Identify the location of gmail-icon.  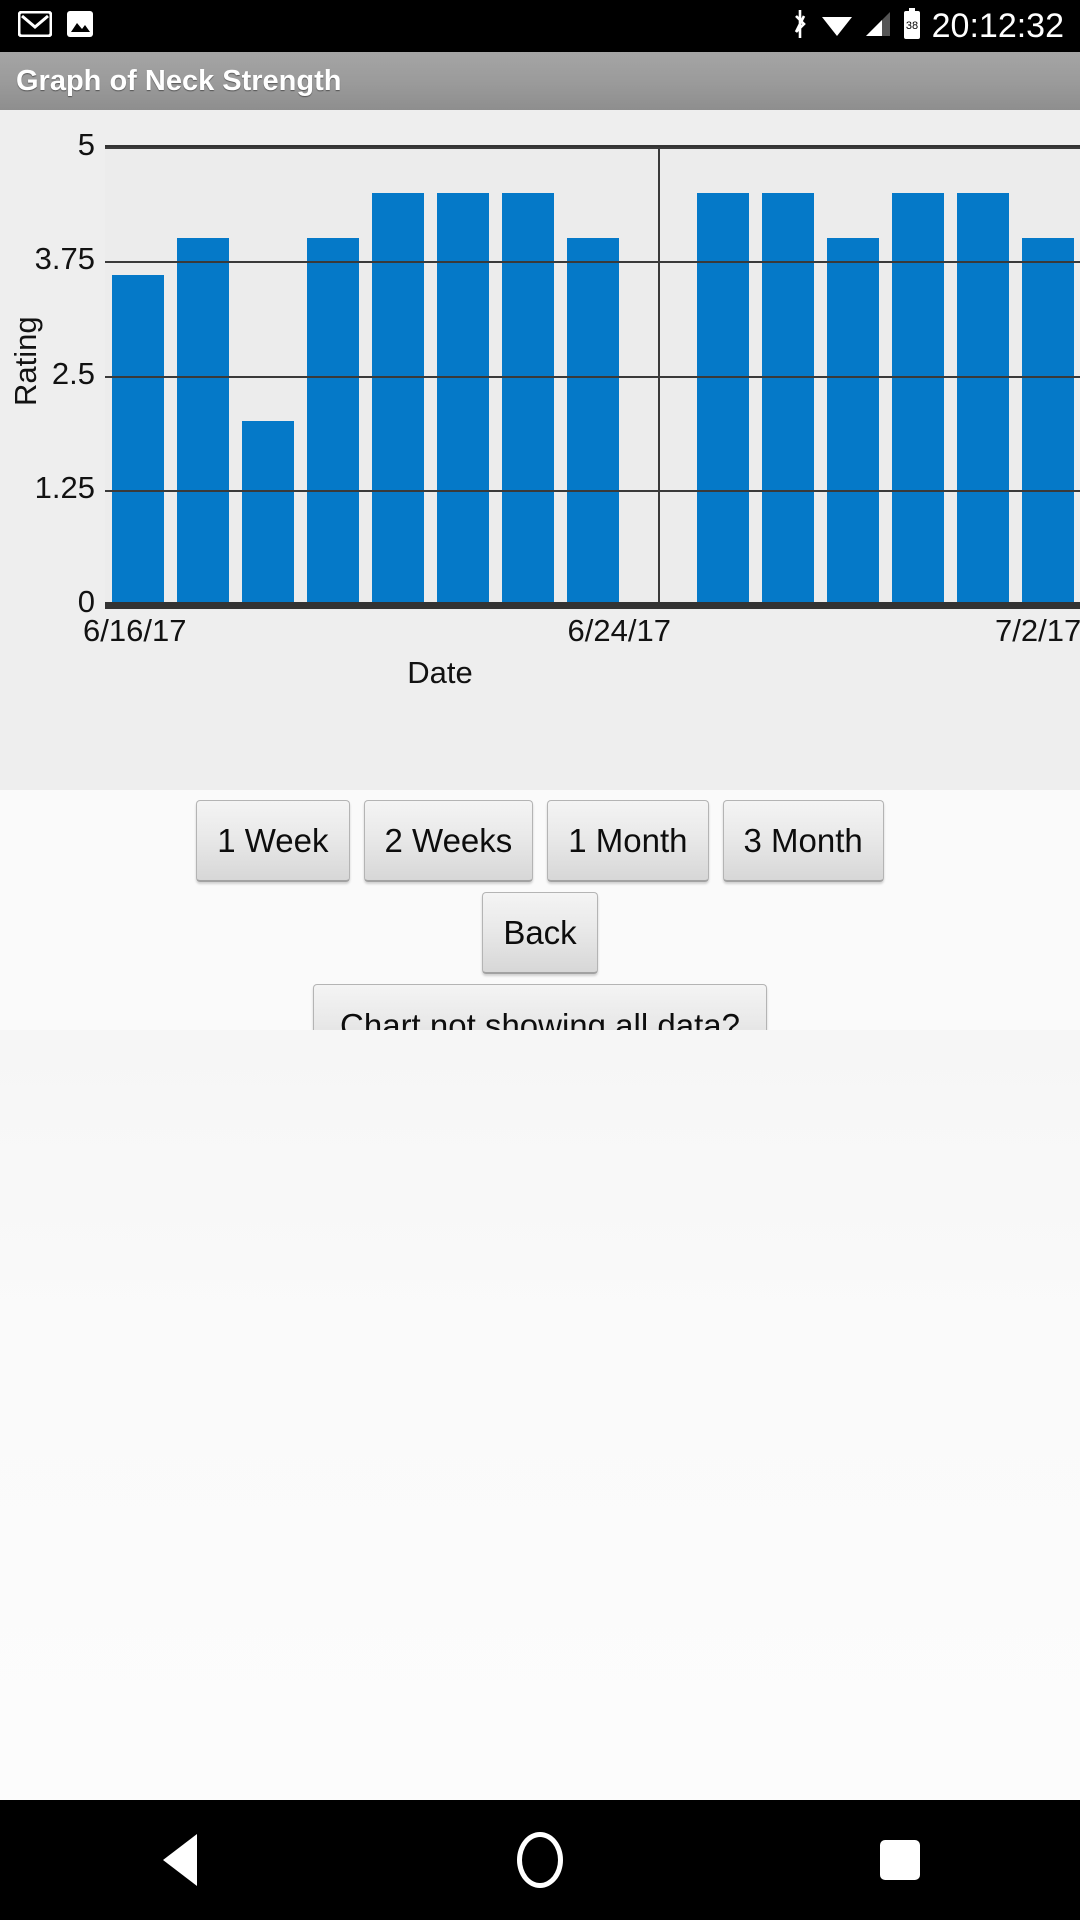
(35, 26).